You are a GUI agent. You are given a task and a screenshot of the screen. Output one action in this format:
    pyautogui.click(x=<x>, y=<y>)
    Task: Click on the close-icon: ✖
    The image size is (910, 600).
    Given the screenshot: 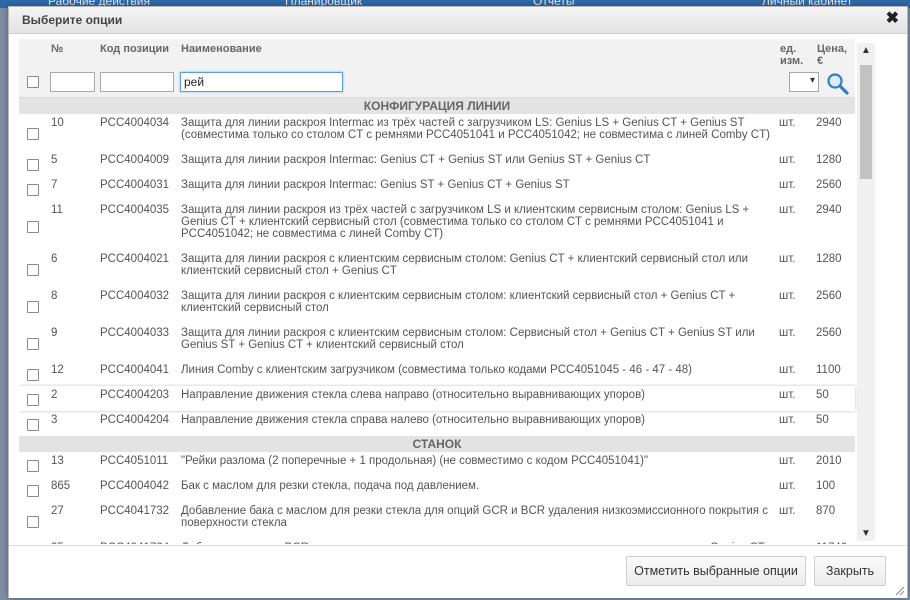 What is the action you would take?
    pyautogui.click(x=892, y=19)
    